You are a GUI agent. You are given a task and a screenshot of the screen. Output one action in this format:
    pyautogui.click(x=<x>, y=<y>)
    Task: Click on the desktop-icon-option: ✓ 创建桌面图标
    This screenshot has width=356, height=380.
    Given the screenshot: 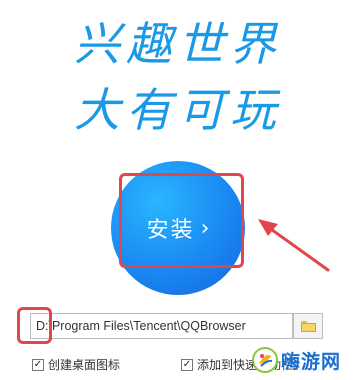 What is the action you would take?
    pyautogui.click(x=76, y=364)
    